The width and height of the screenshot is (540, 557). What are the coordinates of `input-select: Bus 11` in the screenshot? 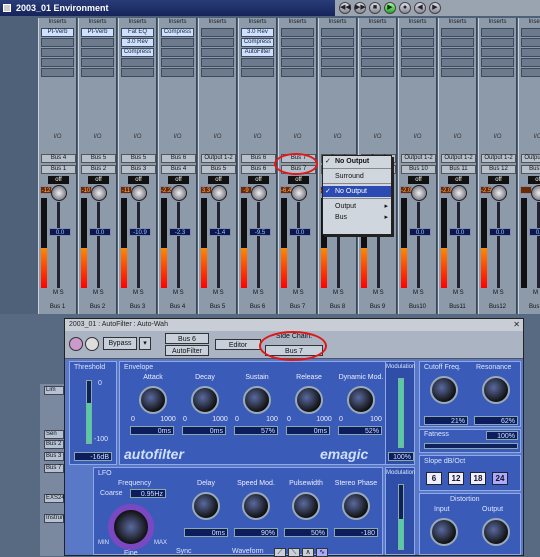 It's located at (458, 169).